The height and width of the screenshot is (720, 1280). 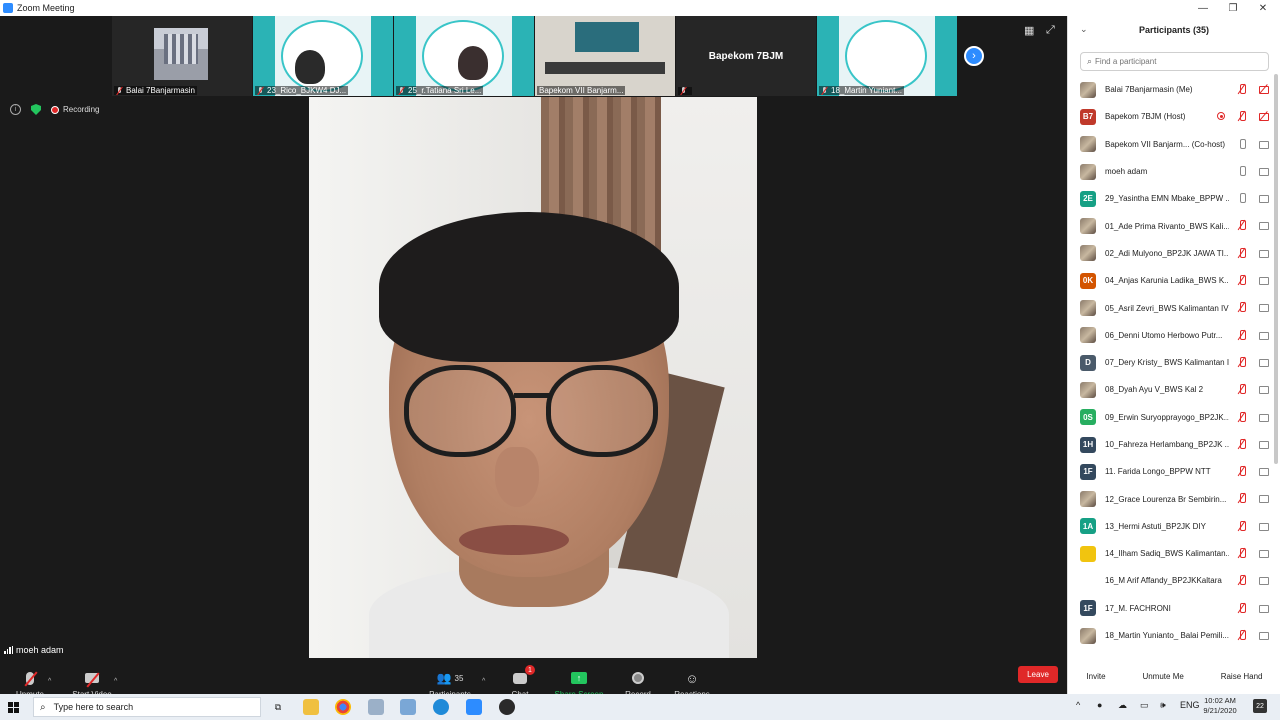 I want to click on close-button: ✕, so click(x=1263, y=8).